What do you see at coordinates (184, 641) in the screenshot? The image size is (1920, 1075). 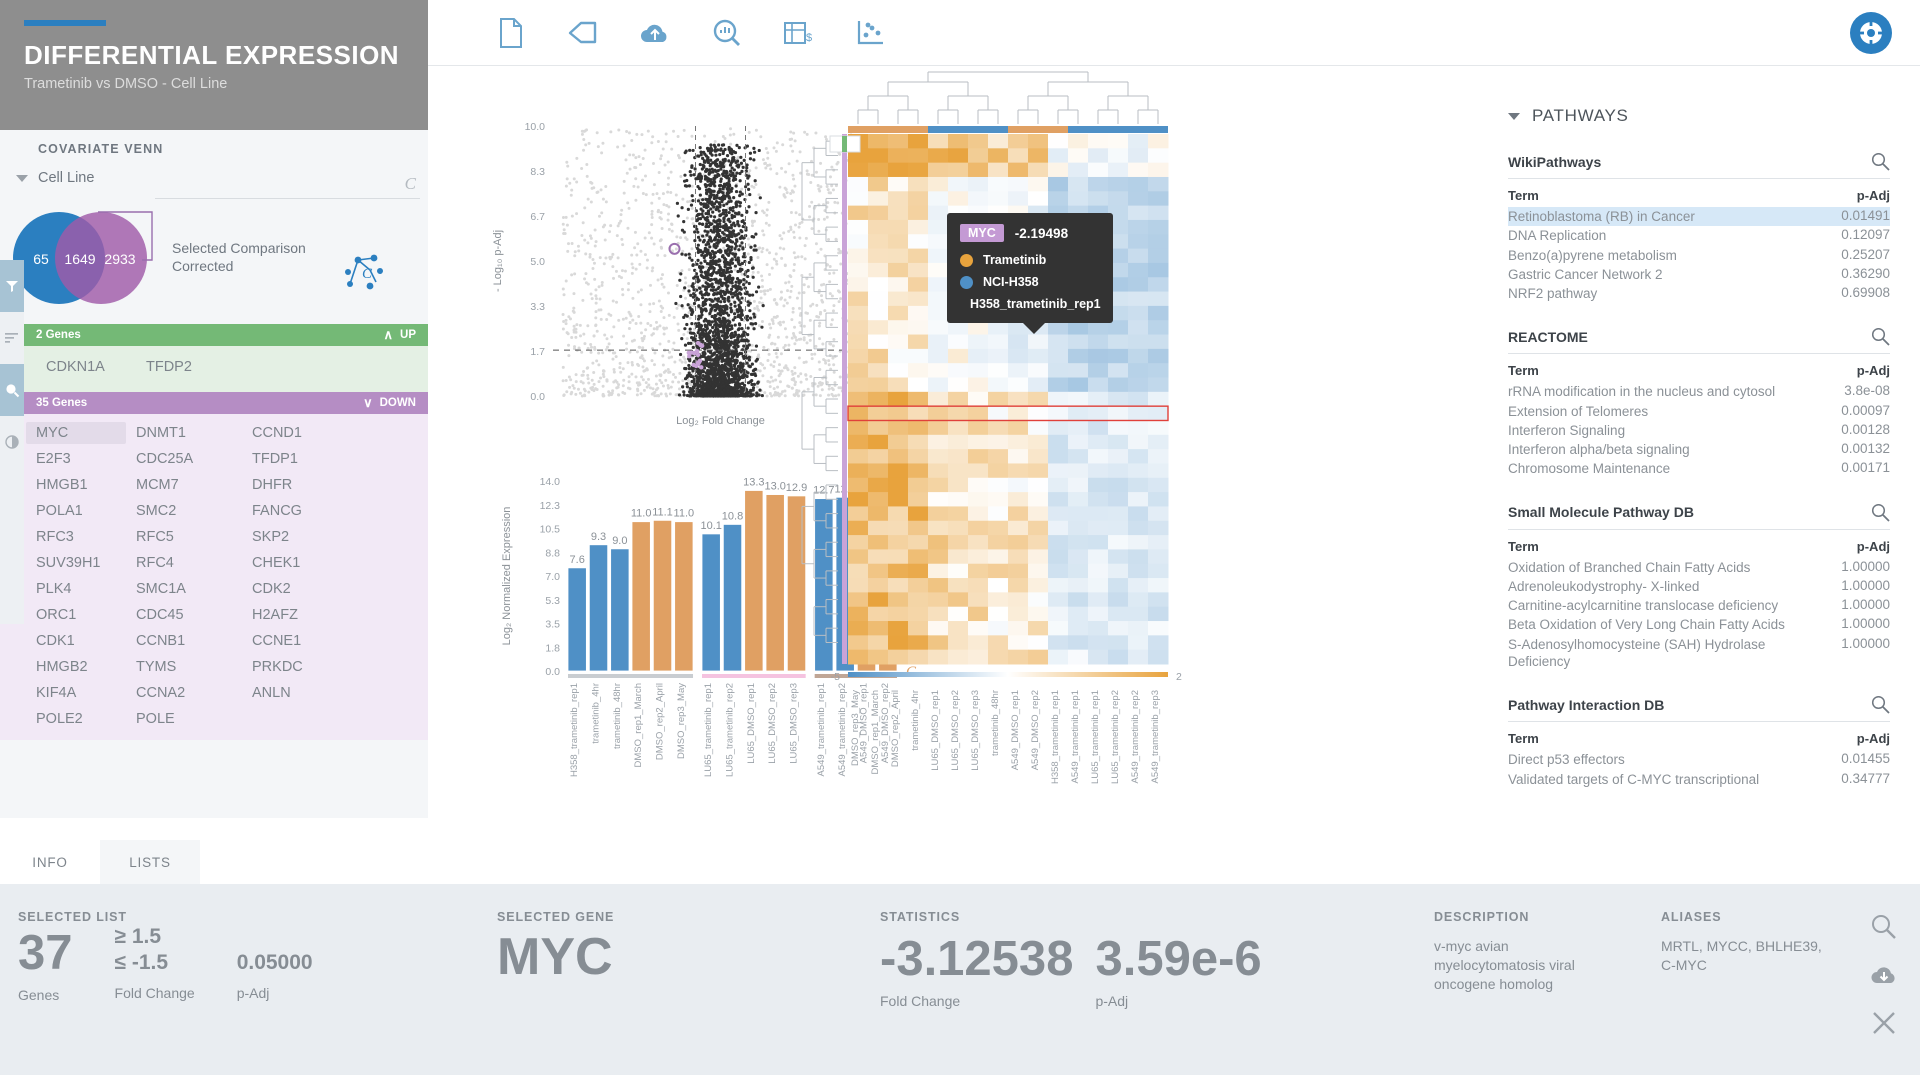 I see `gene-item: CCNB1` at bounding box center [184, 641].